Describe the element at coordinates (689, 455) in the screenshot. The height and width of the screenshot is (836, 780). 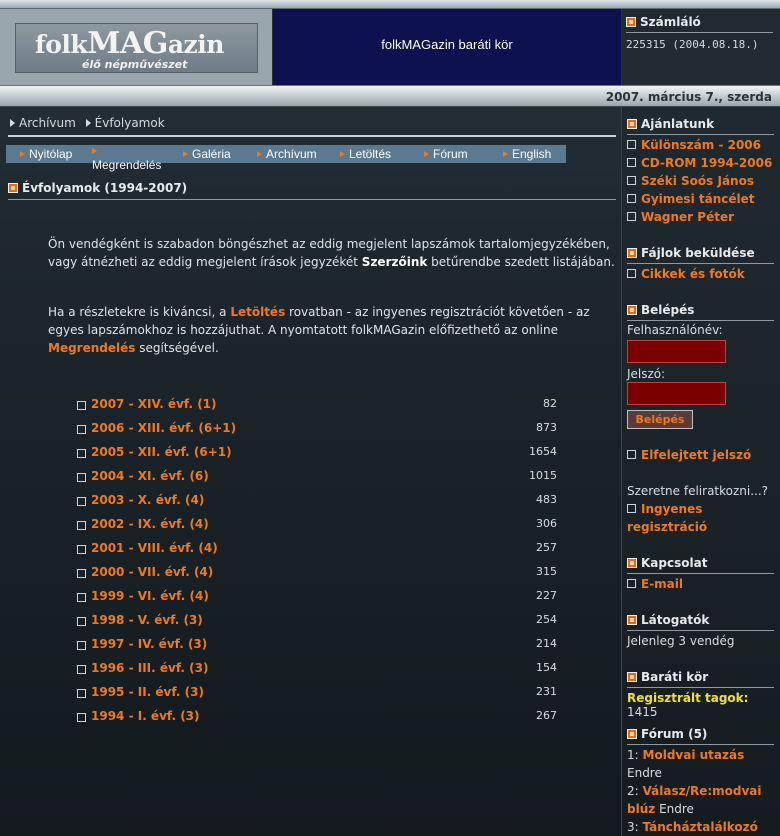
I see `forgot-password-link: Elfelejtett jelszó` at that location.